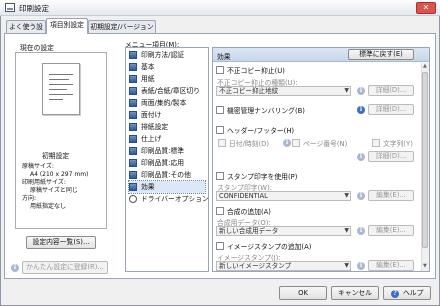  I want to click on preview-line: 原稿サイズと同じ, so click(54, 190).